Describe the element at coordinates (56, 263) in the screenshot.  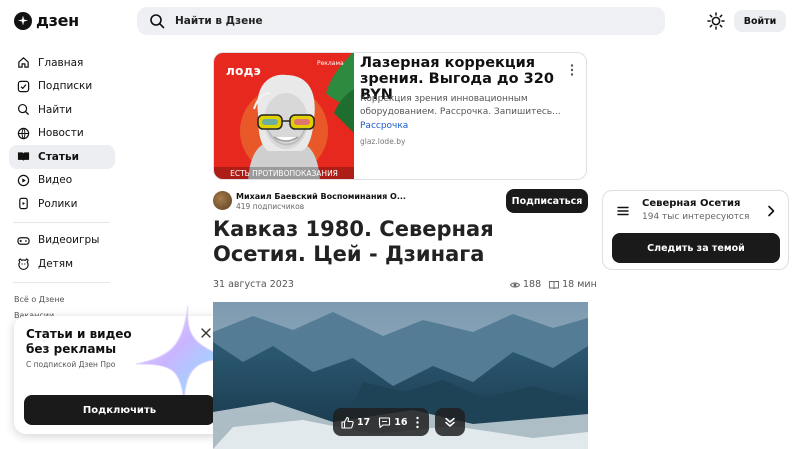
I see `sidebar-item-label: Детям` at that location.